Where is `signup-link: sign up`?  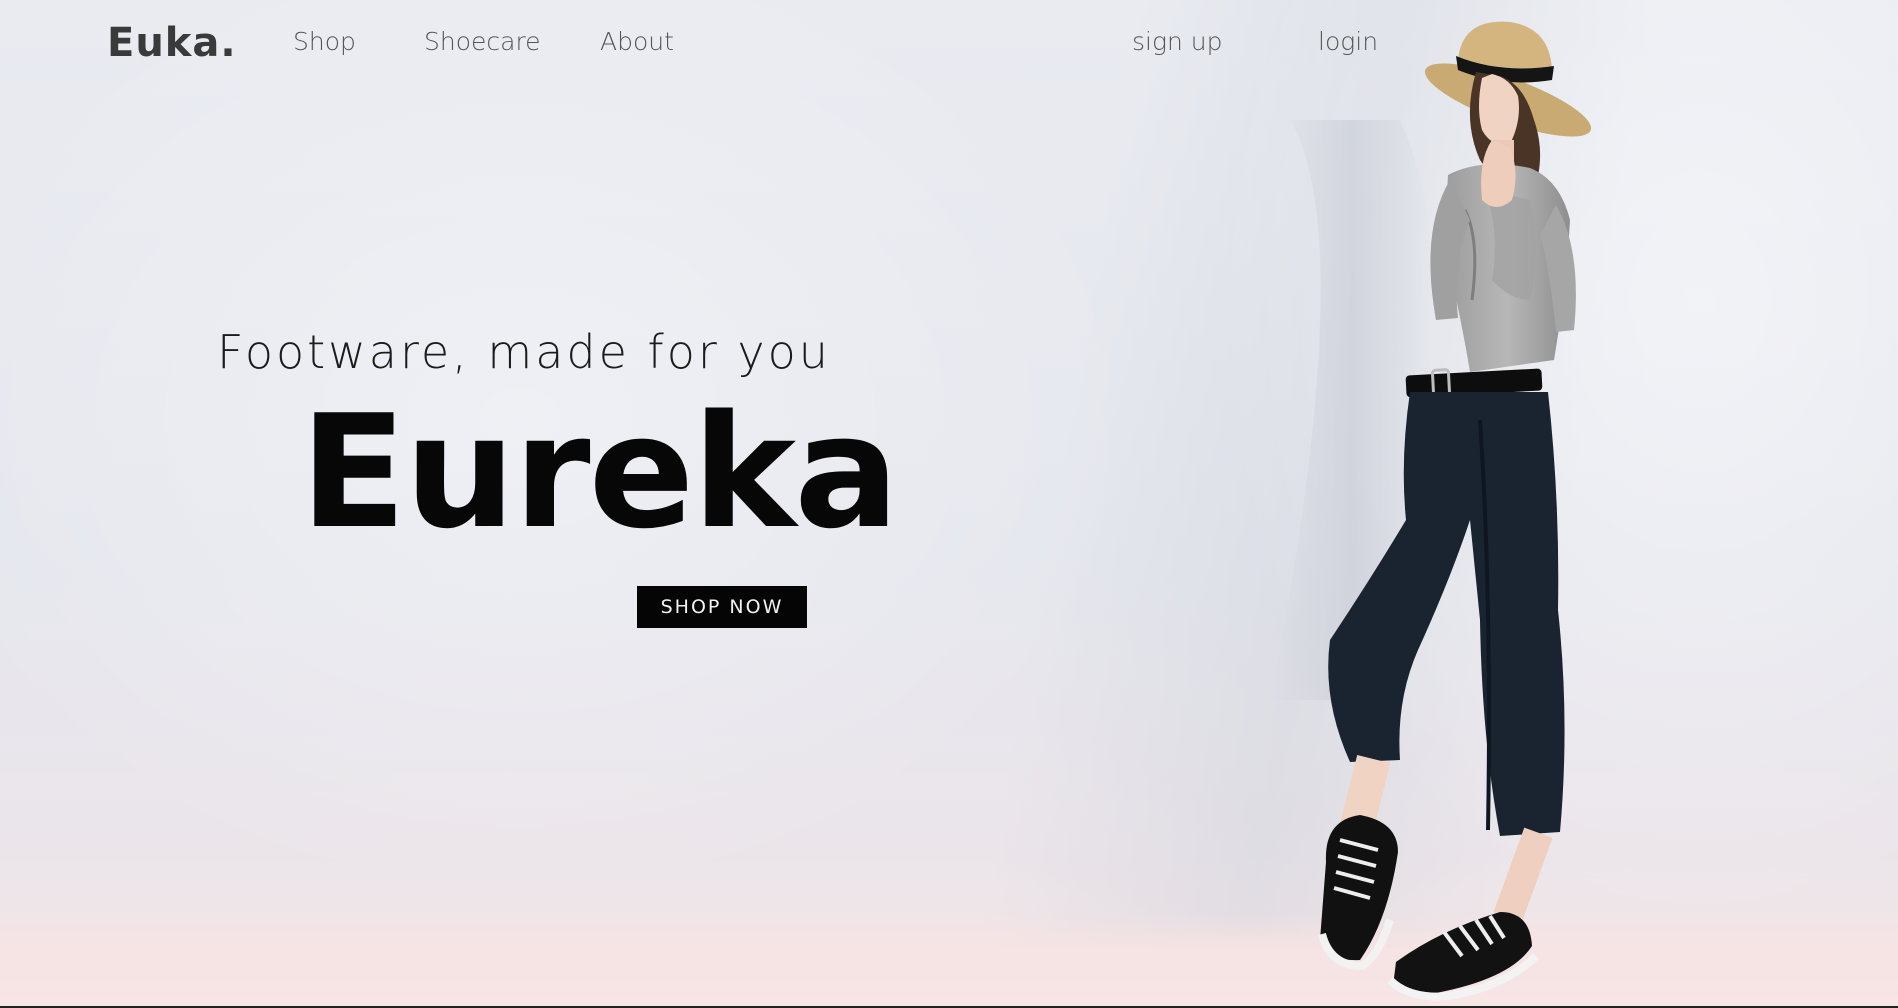 signup-link: sign up is located at coordinates (1177, 41).